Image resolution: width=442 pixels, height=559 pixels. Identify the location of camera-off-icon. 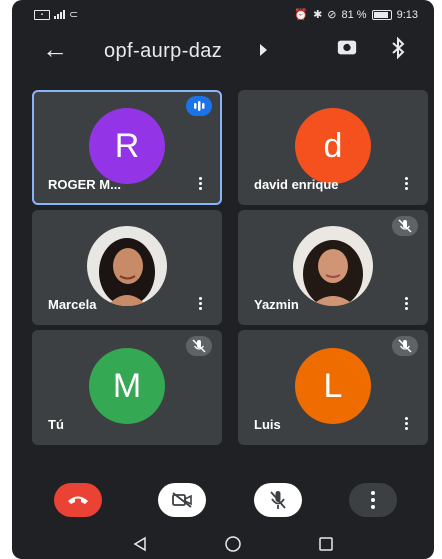
(182, 500).